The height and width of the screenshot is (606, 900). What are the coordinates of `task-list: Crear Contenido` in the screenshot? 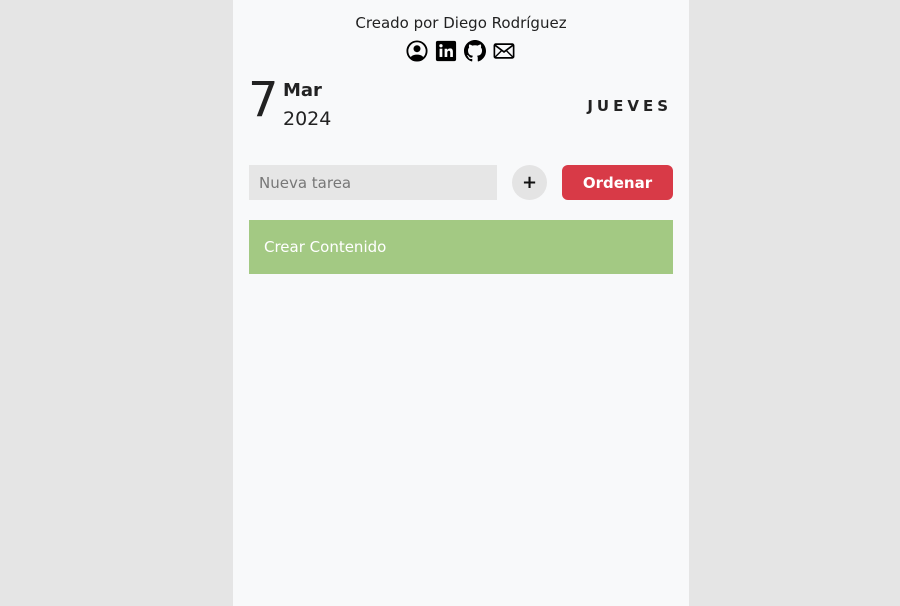 It's located at (461, 247).